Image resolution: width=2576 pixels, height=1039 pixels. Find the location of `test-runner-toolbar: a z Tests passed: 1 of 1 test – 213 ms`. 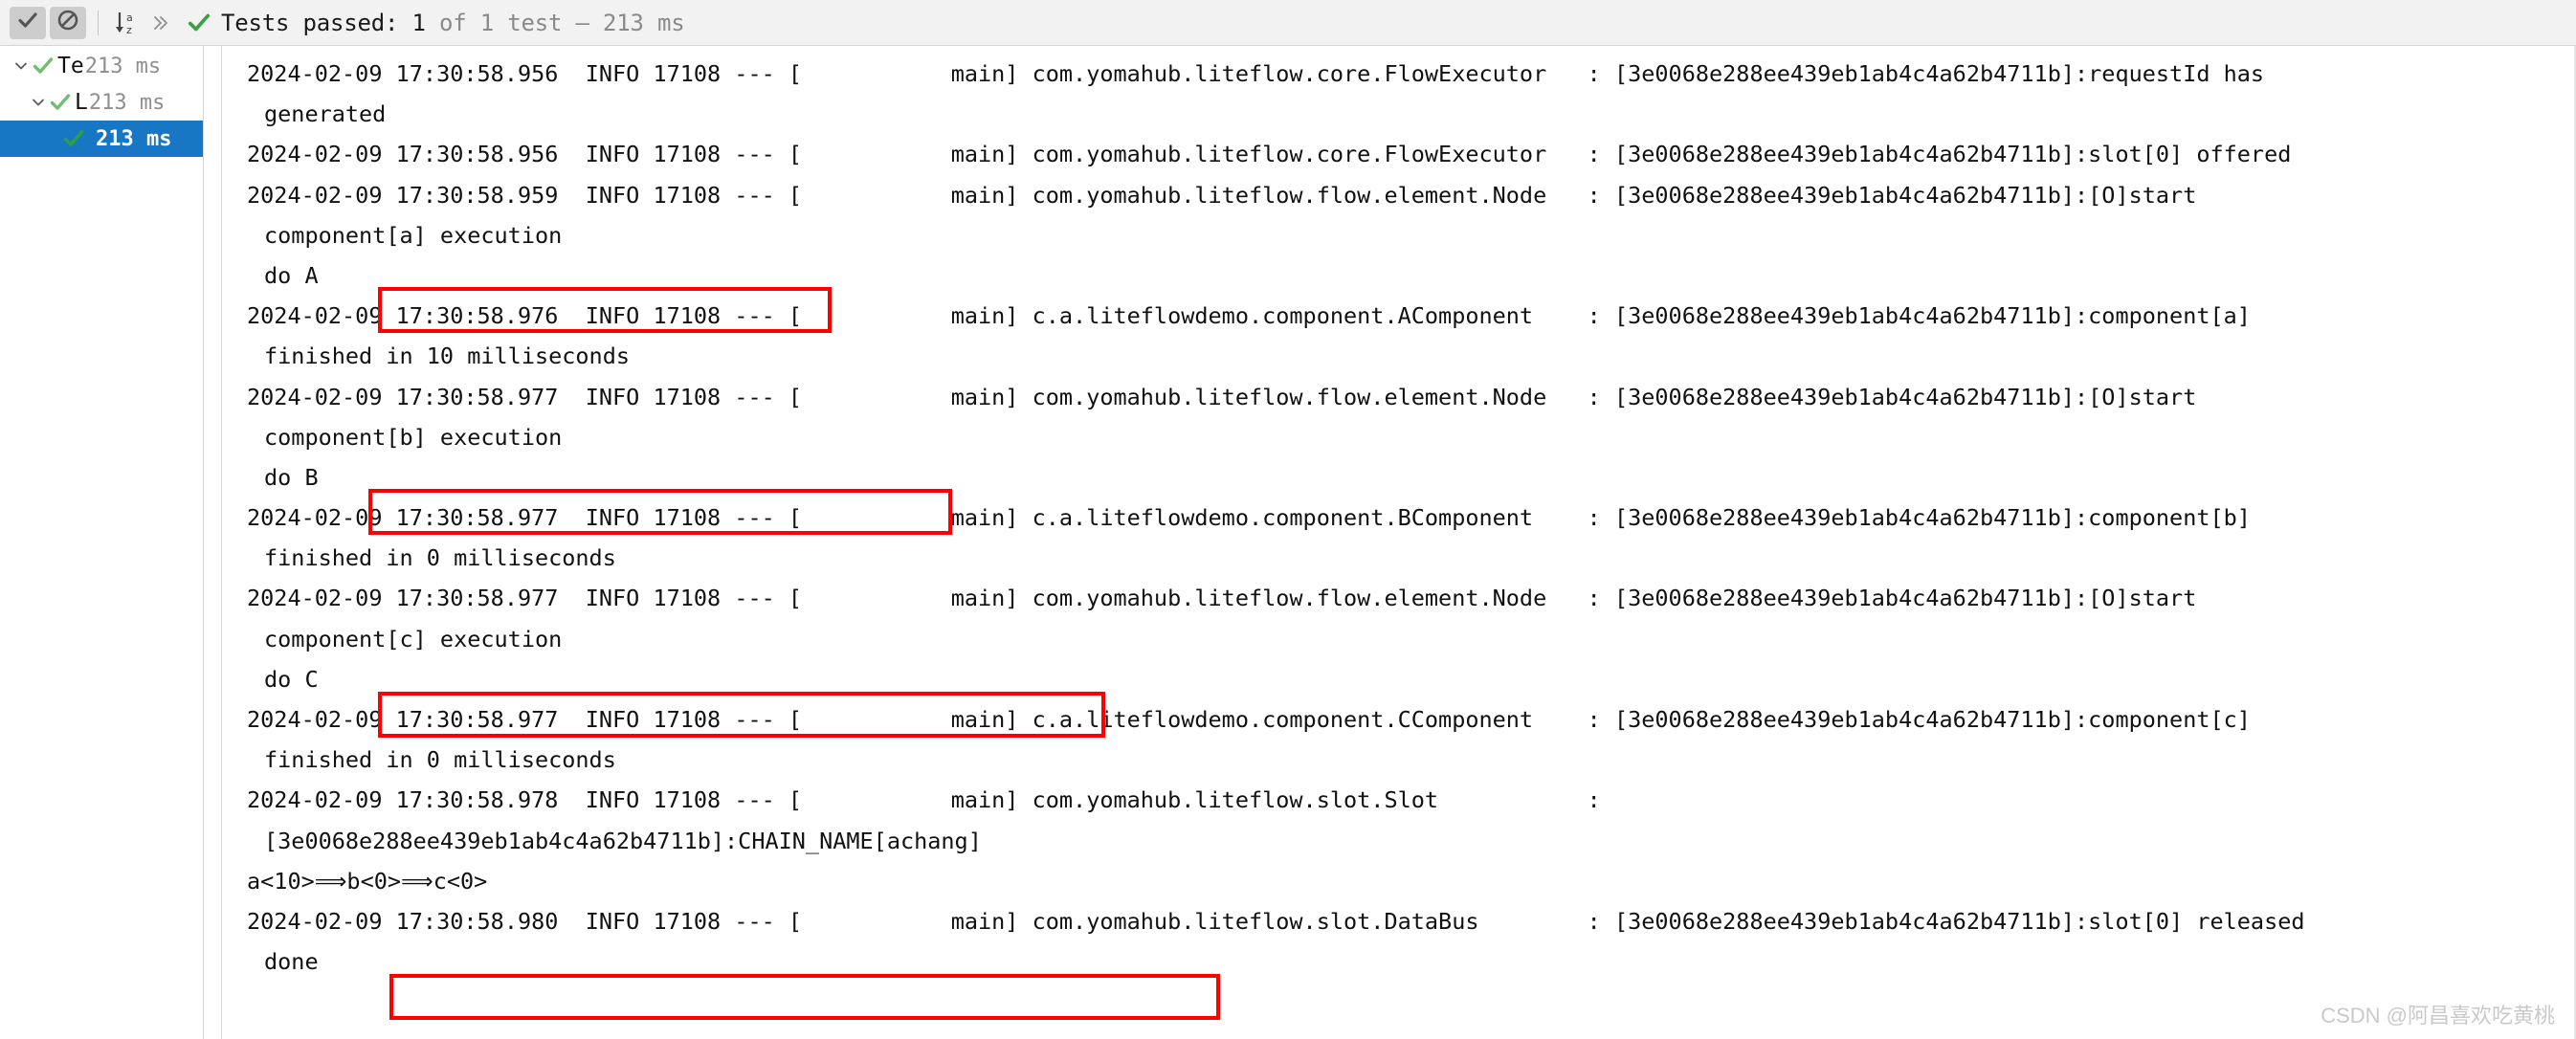

test-runner-toolbar: a z Tests passed: 1 of 1 test – 213 ms is located at coordinates (1288, 23).